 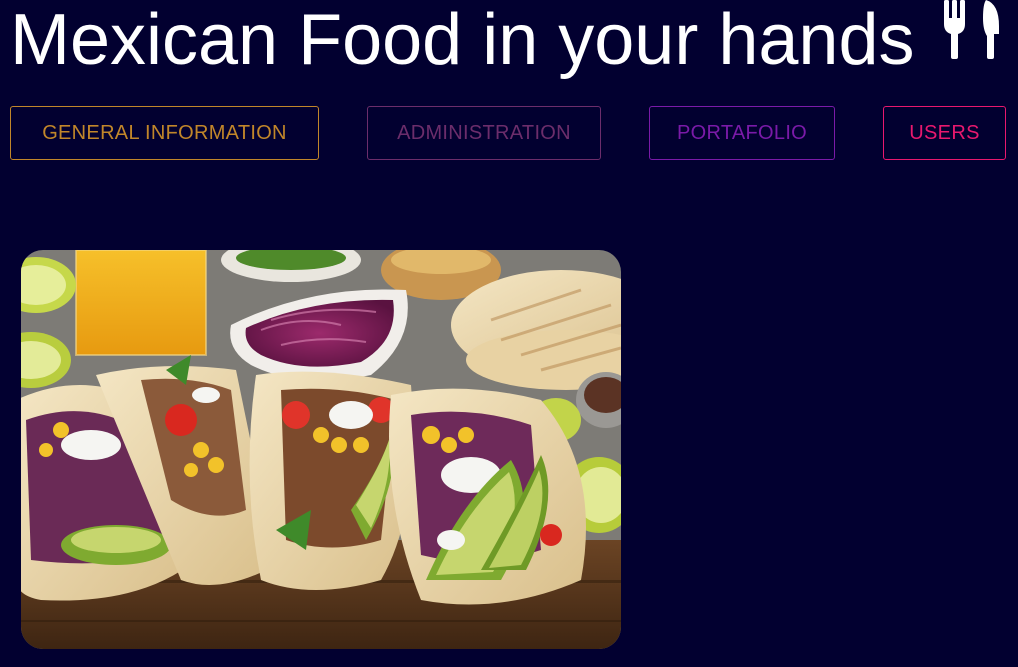 What do you see at coordinates (742, 133) in the screenshot?
I see `portafolio-button: PORTAFOLIO` at bounding box center [742, 133].